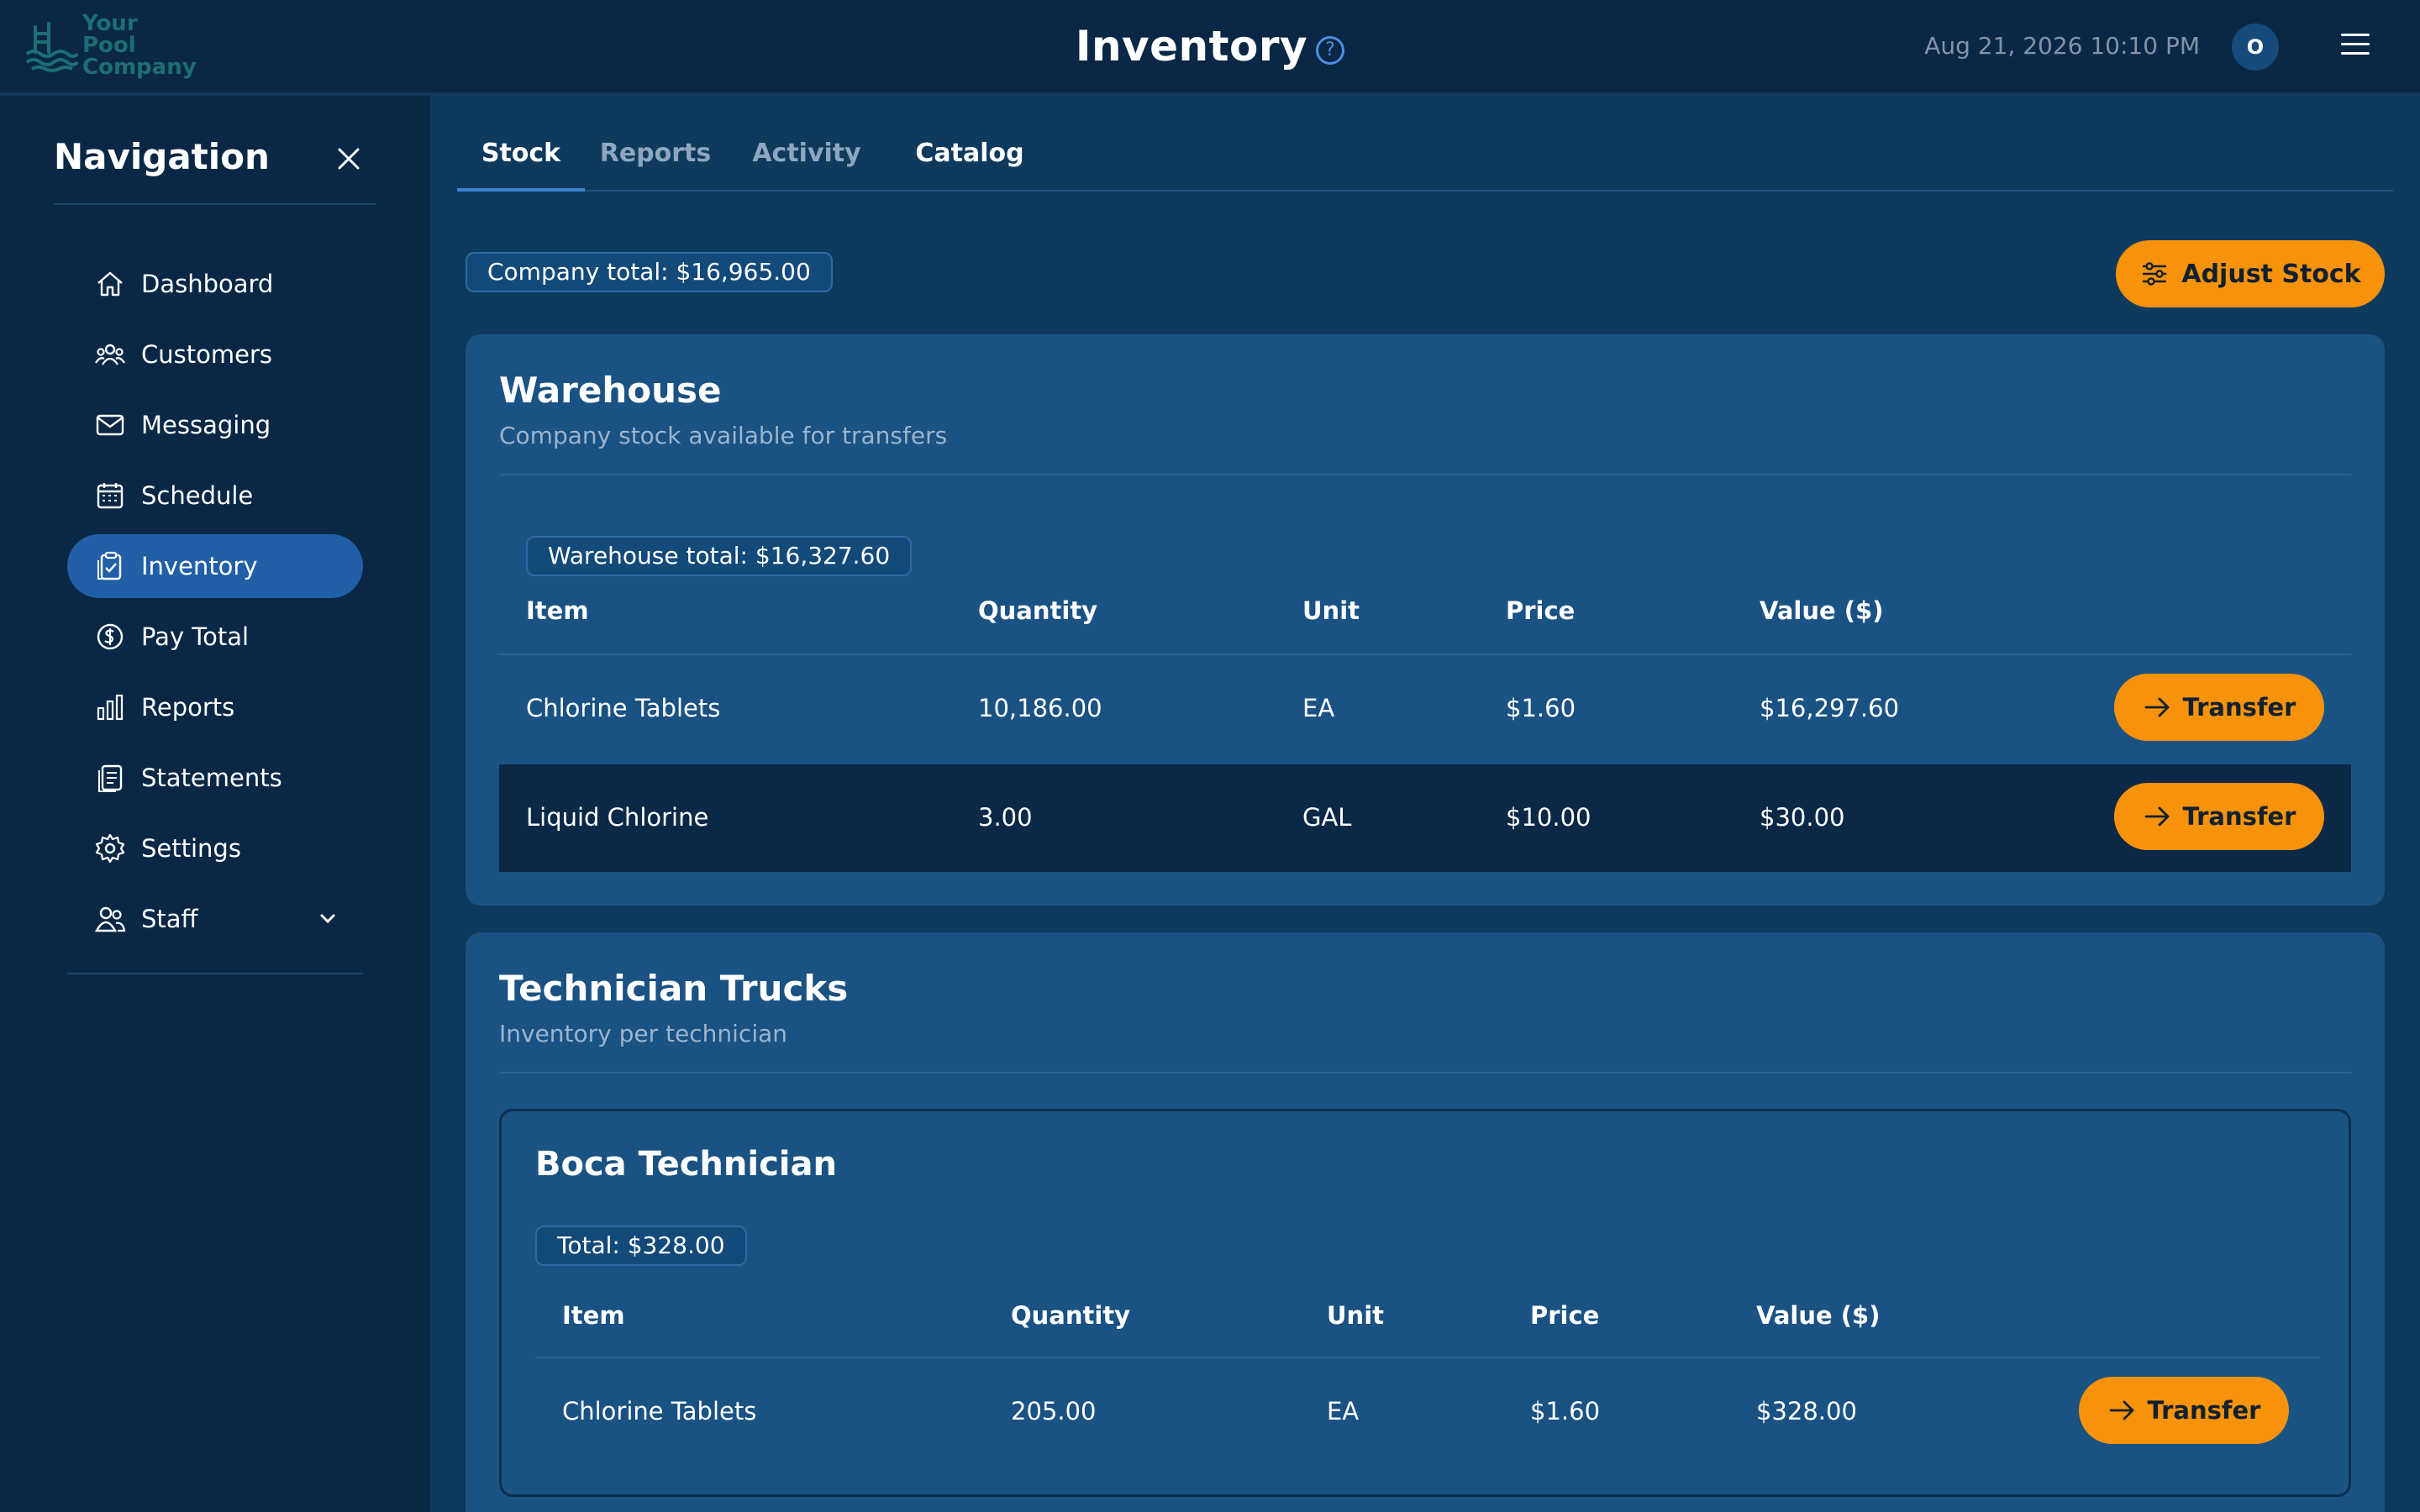 The height and width of the screenshot is (1512, 2420). Describe the element at coordinates (1054, 1411) in the screenshot. I see `cell-quantity: 205.00` at that location.